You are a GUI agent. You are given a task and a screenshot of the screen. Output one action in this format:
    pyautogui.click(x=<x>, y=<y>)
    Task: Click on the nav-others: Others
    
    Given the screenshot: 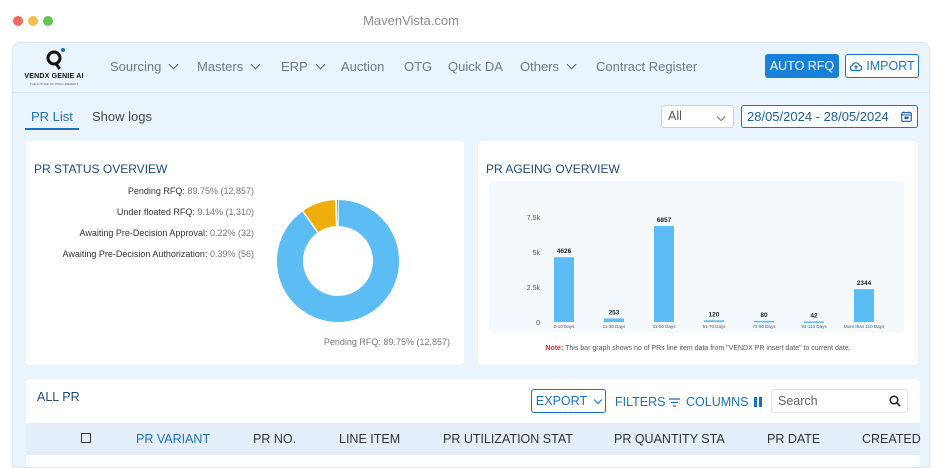 What is the action you would take?
    pyautogui.click(x=548, y=66)
    